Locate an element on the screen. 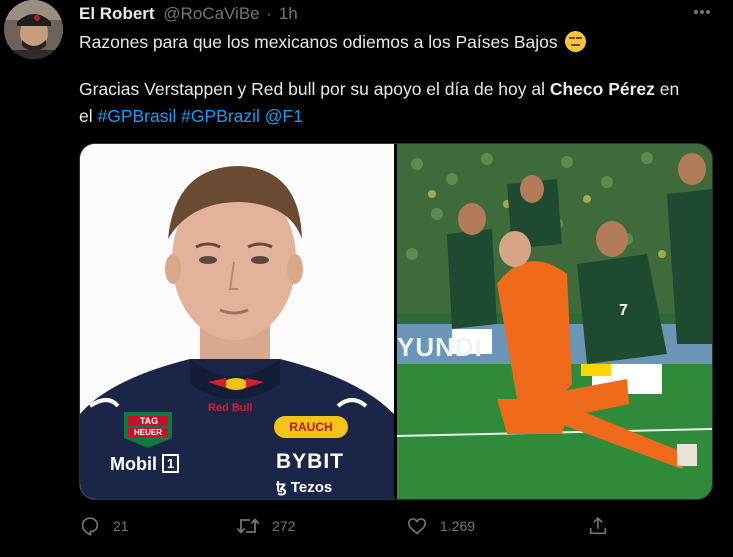 The width and height of the screenshot is (733, 557). share-icon is located at coordinates (598, 526).